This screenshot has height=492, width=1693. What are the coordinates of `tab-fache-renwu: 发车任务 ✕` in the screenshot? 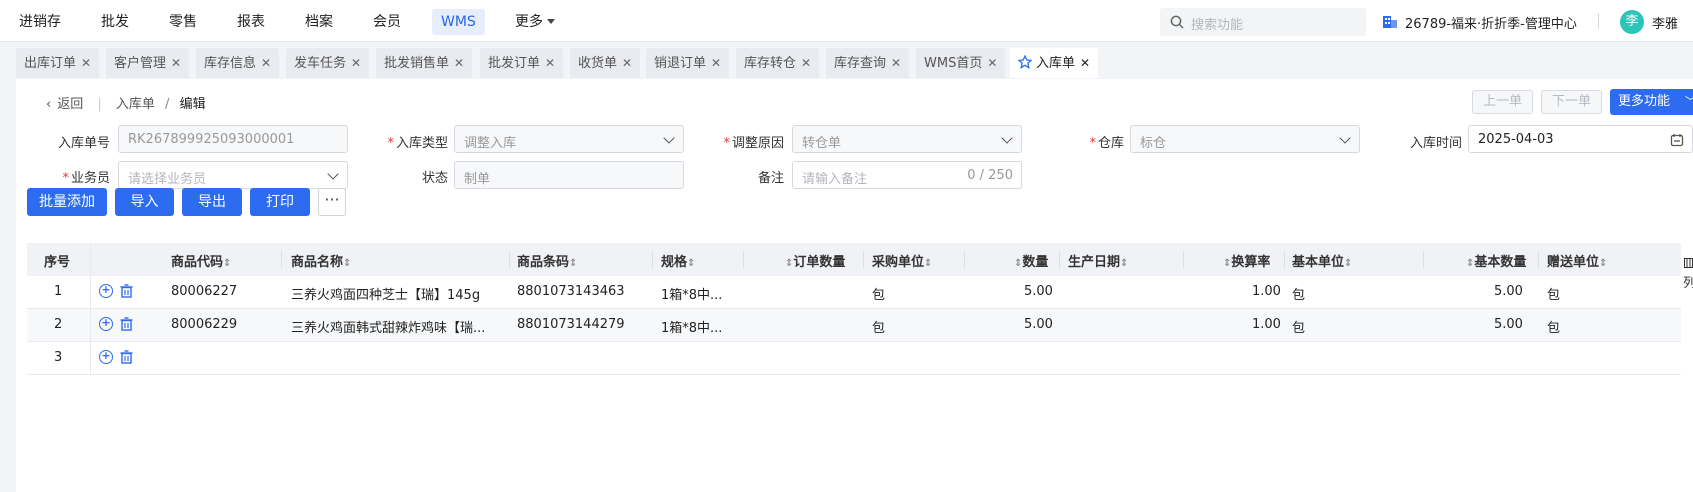 It's located at (328, 63).